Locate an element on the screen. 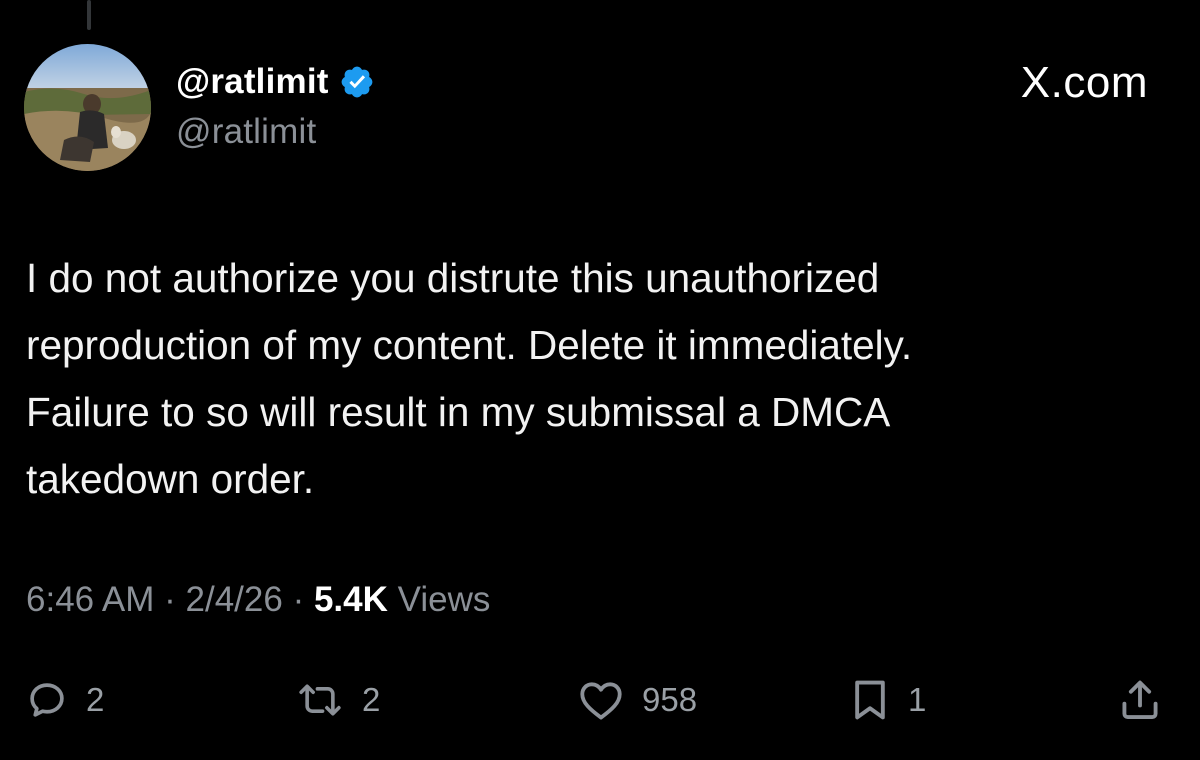 Image resolution: width=1200 pixels, height=760 pixels. author-name-row: @ratlimit is located at coordinates (275, 82).